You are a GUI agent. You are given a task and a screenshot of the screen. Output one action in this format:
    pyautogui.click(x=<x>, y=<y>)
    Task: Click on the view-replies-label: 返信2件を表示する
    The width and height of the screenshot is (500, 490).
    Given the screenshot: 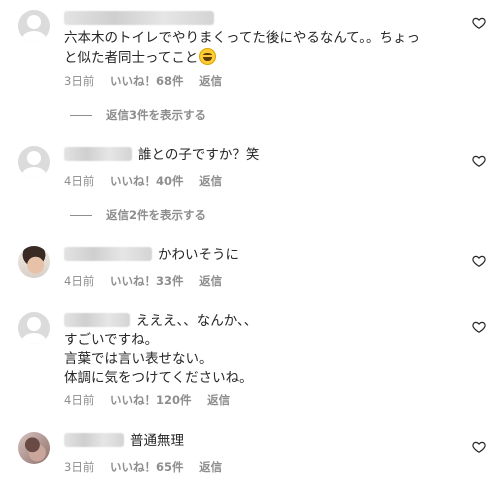 What is the action you would take?
    pyautogui.click(x=156, y=215)
    